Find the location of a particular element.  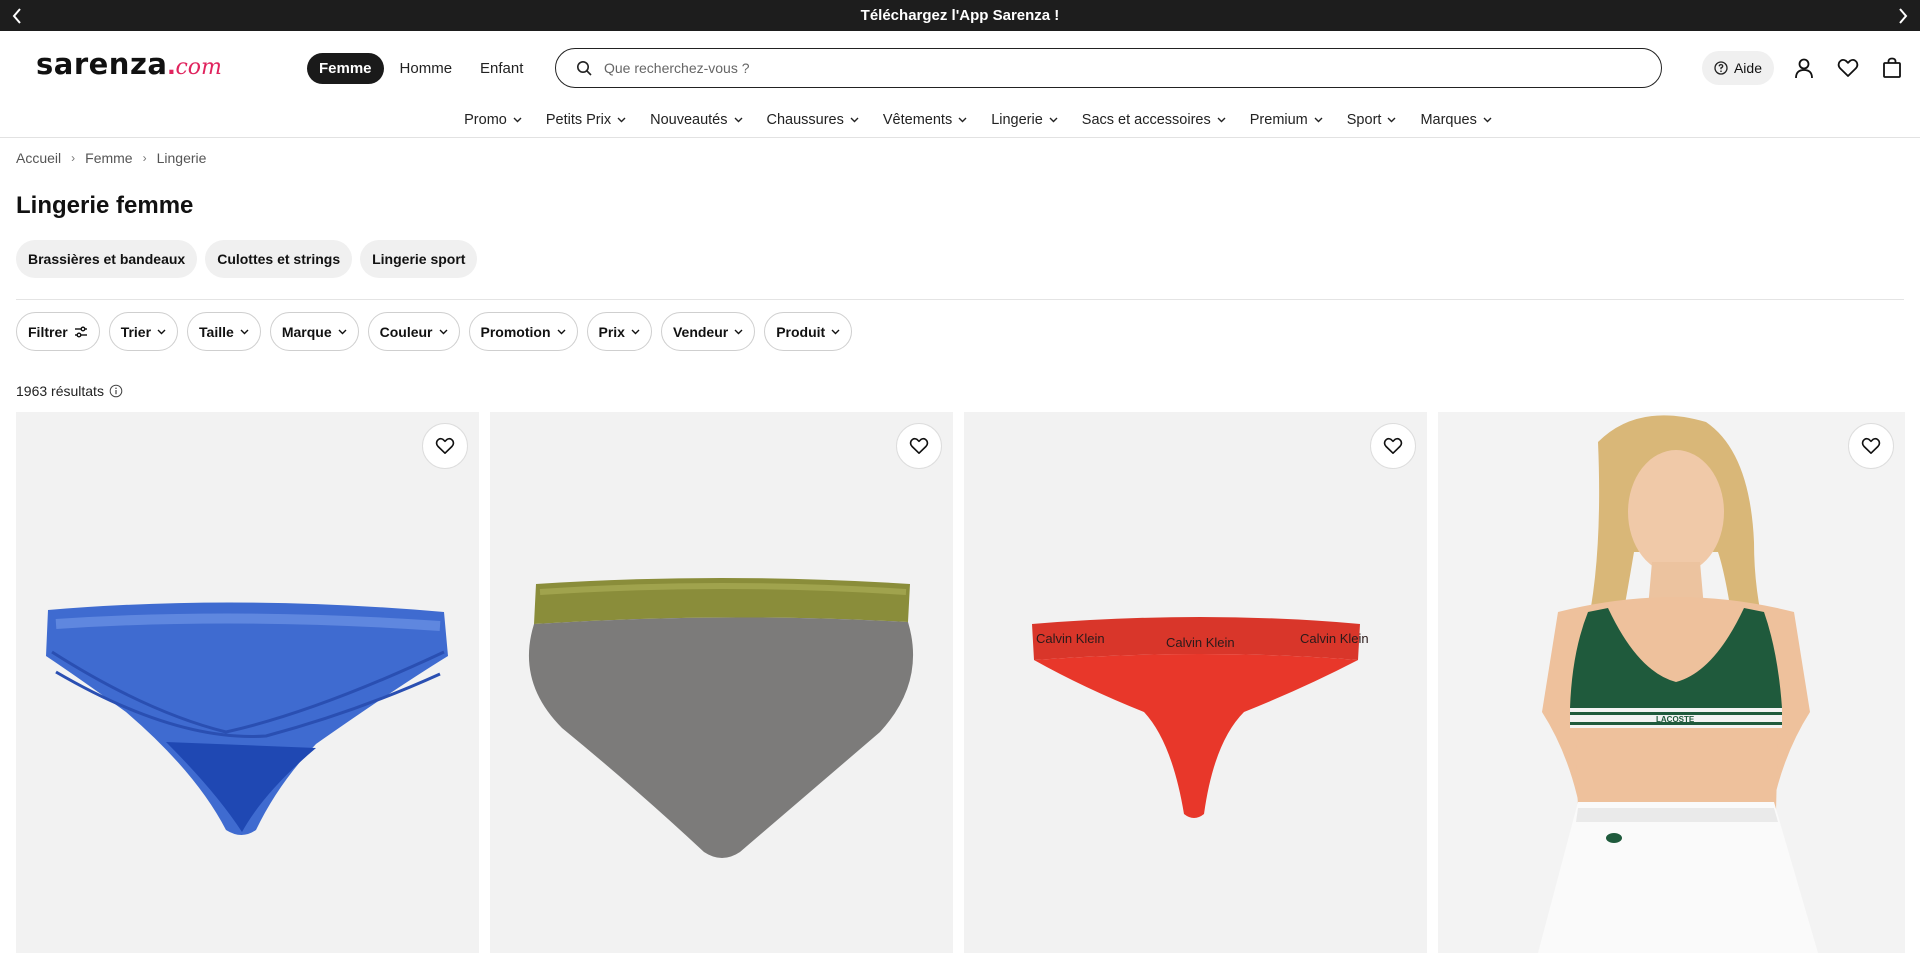

announcement-text: Téléchargez l'App Sarenza ! is located at coordinates (960, 15).